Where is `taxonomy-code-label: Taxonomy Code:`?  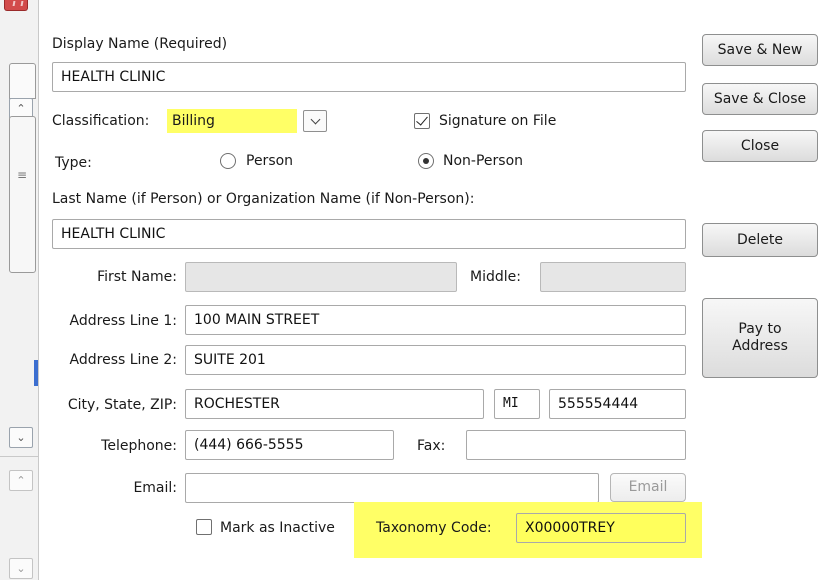
taxonomy-code-label: Taxonomy Code: is located at coordinates (434, 528).